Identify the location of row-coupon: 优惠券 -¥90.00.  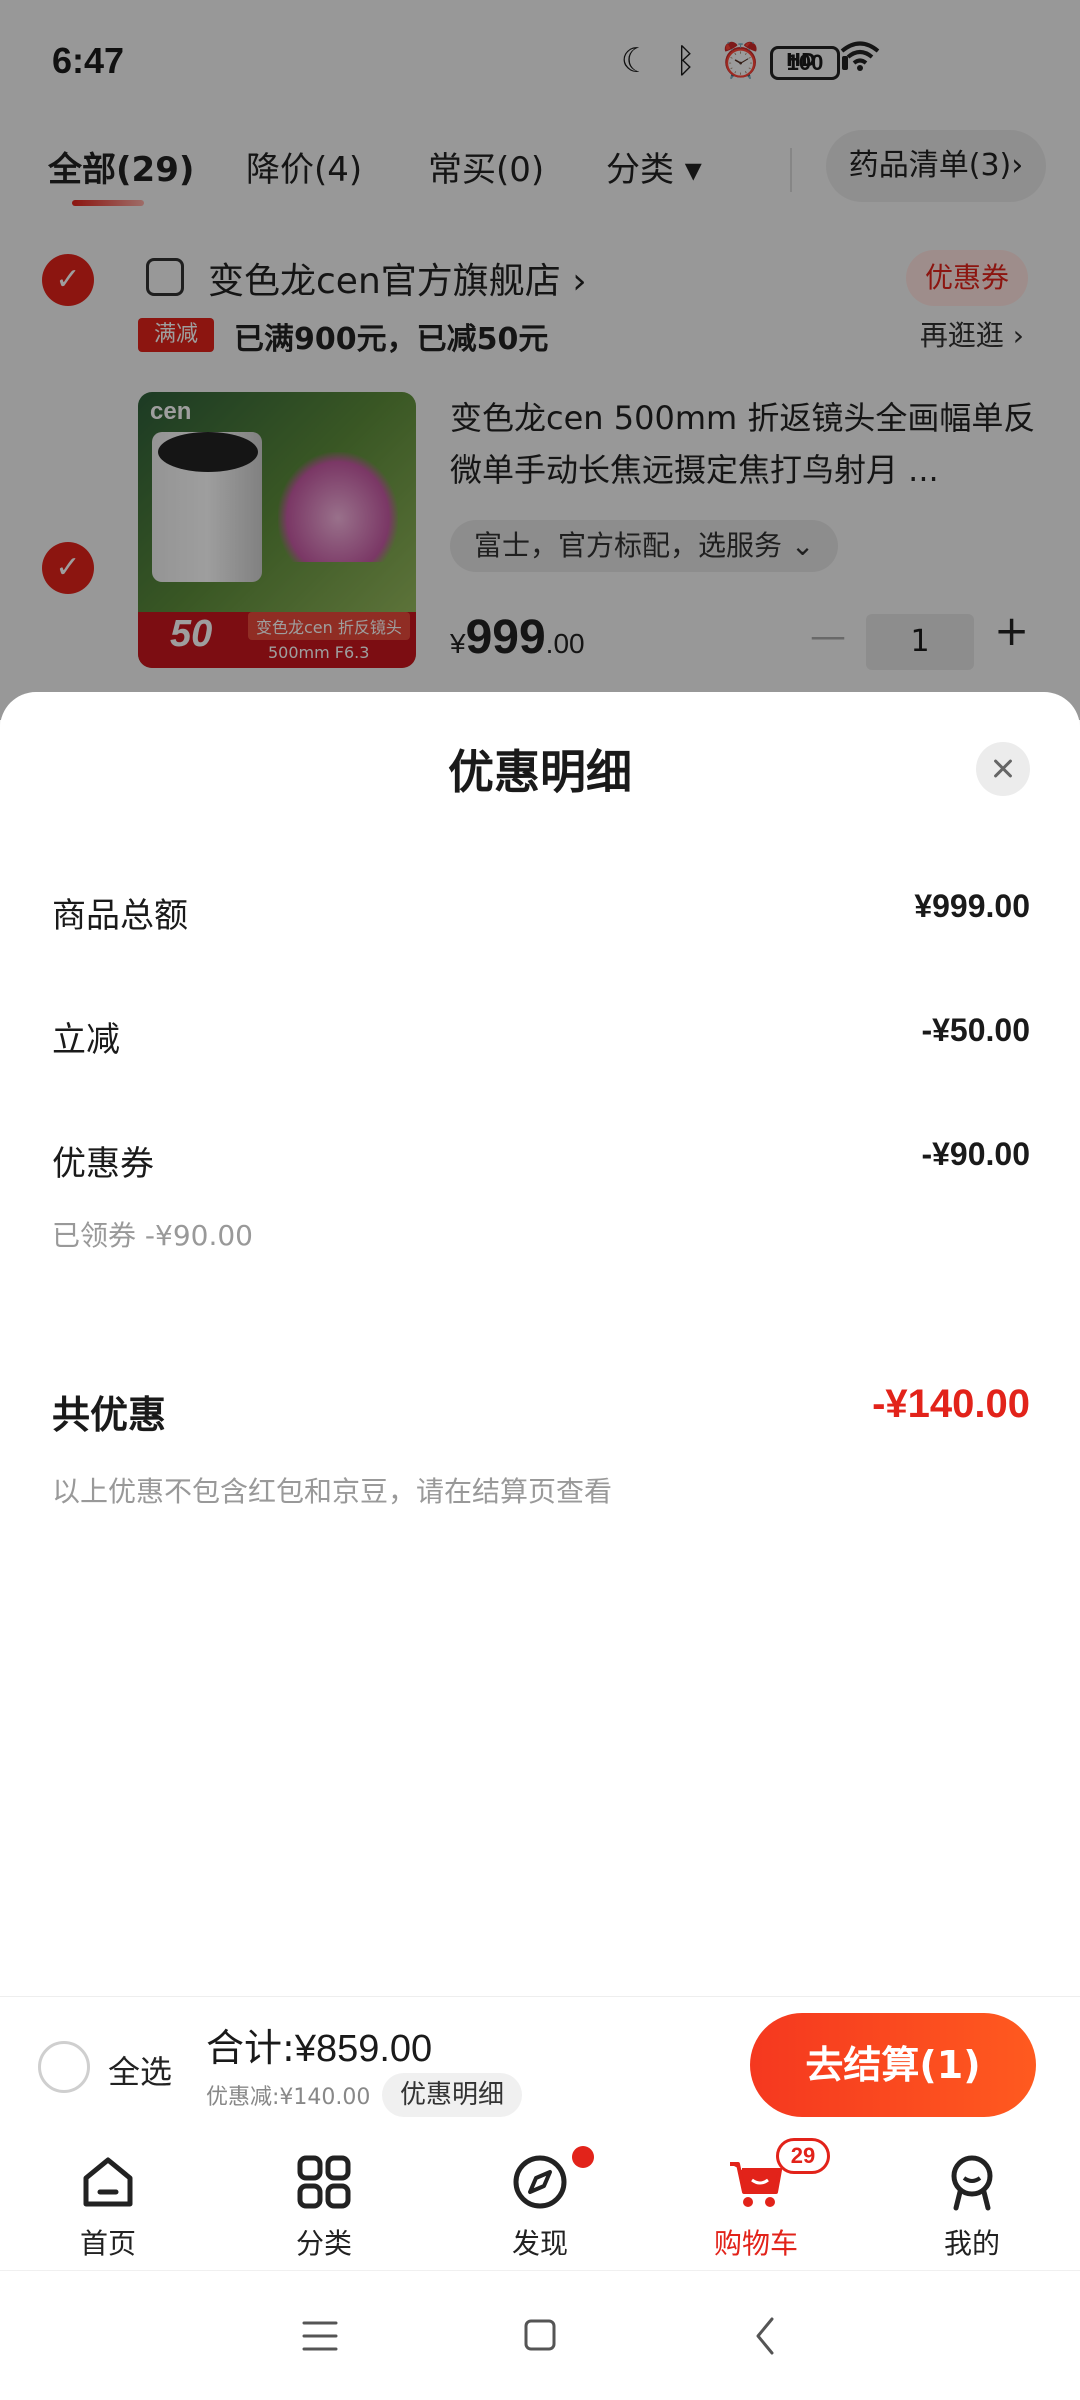
(541, 1161).